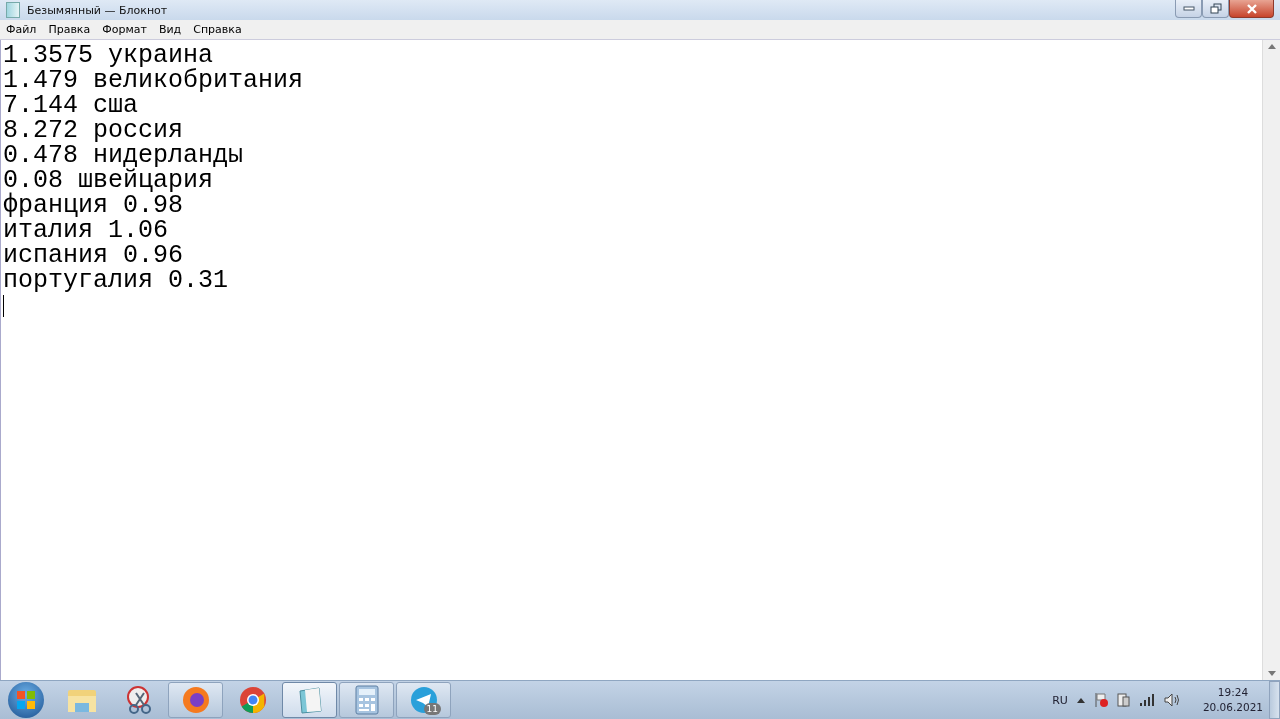 Image resolution: width=1280 pixels, height=719 pixels. I want to click on menu-item: Правка, so click(69, 29).